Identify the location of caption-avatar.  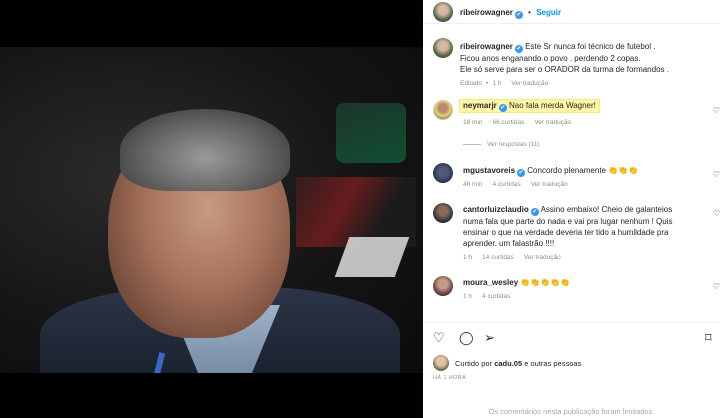
(443, 48).